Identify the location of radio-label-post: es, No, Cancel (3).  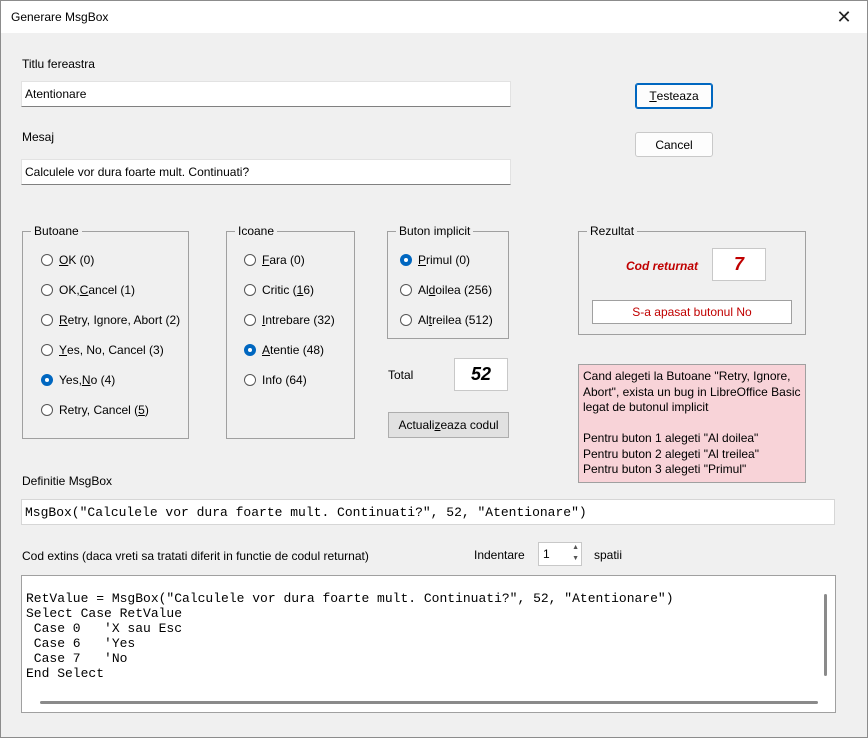
(115, 350).